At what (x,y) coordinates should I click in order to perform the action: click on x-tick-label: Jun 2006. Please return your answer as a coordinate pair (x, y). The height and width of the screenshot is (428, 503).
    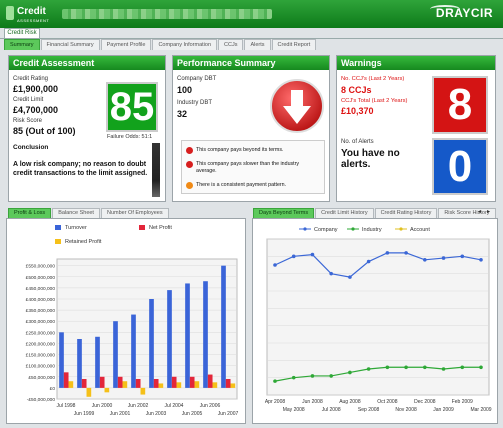
    Looking at the image, I should click on (210, 406).